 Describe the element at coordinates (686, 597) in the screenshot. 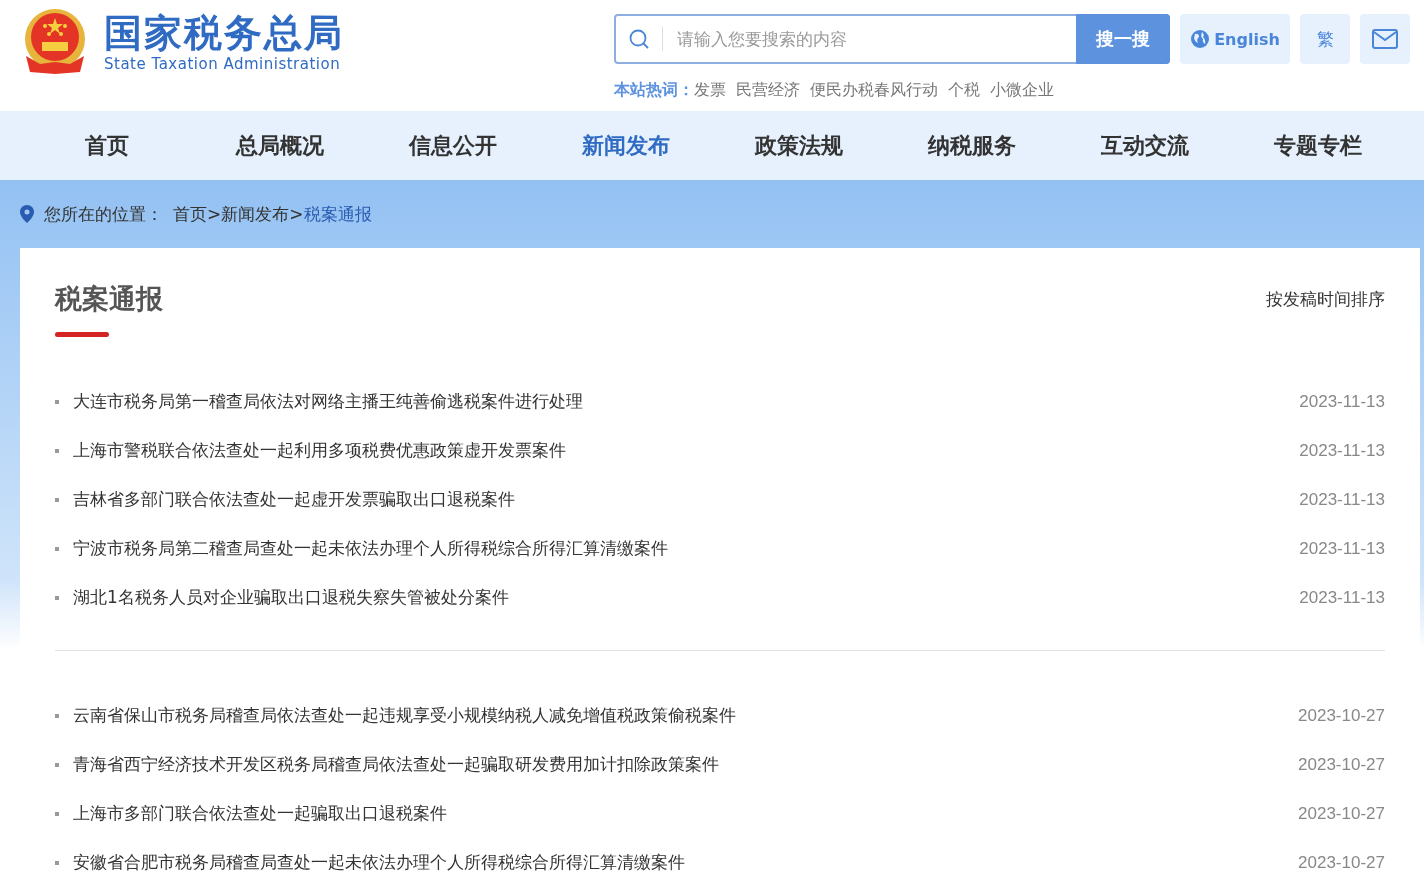

I see `article-link: 湖北1名税务人员对企业骗取出口退税失察失管被处分案件` at that location.